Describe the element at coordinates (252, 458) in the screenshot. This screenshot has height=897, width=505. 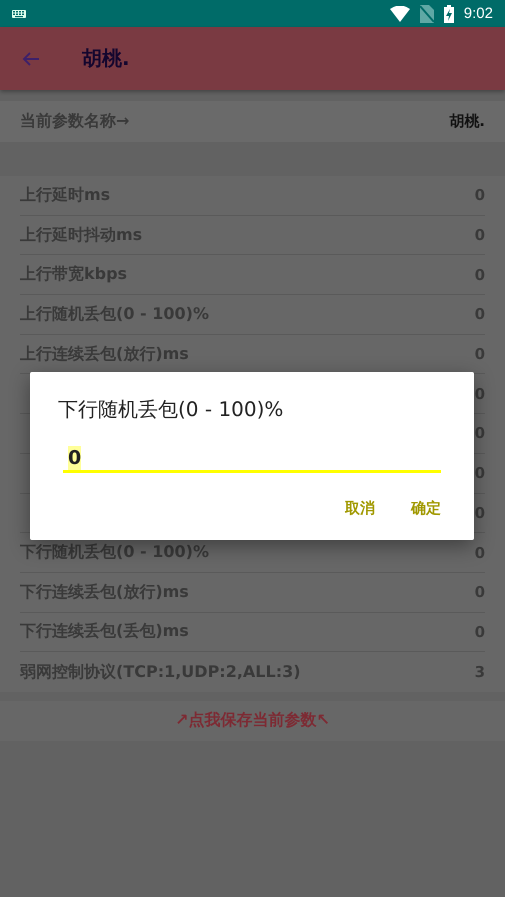
I see `input-field: 0` at that location.